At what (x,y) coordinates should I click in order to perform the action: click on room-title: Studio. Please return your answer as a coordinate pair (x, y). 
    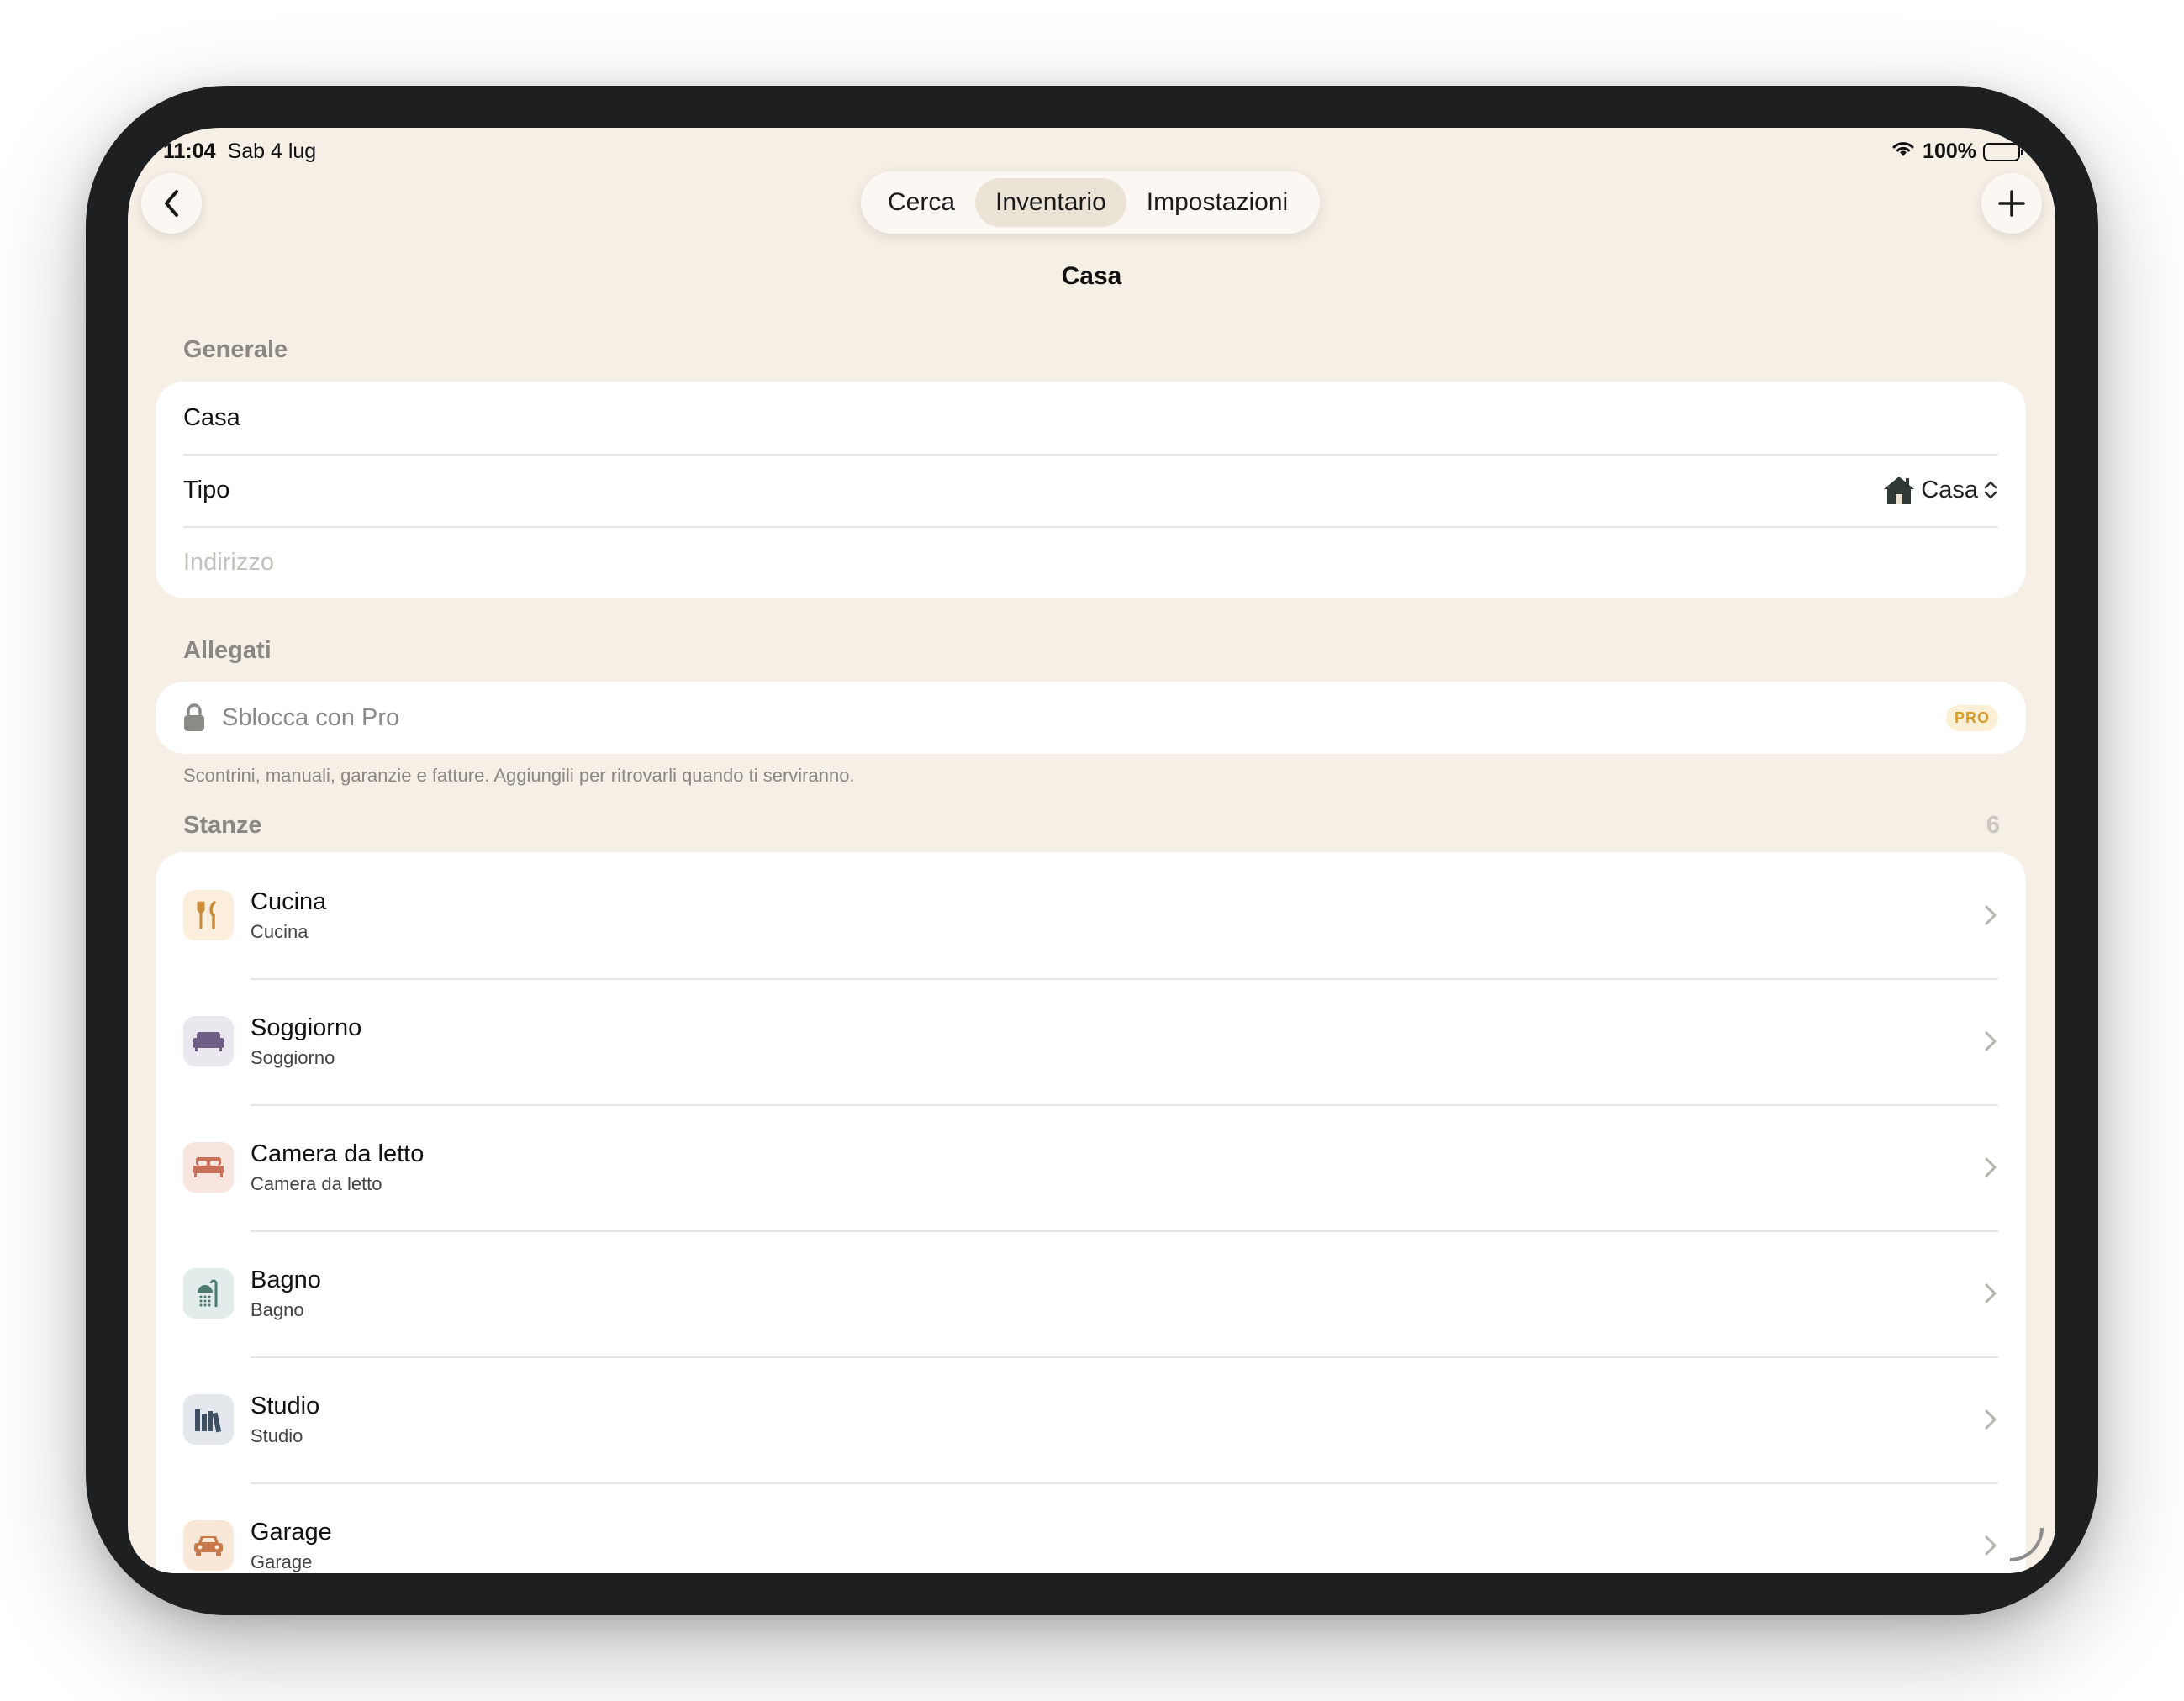
    Looking at the image, I should click on (285, 1405).